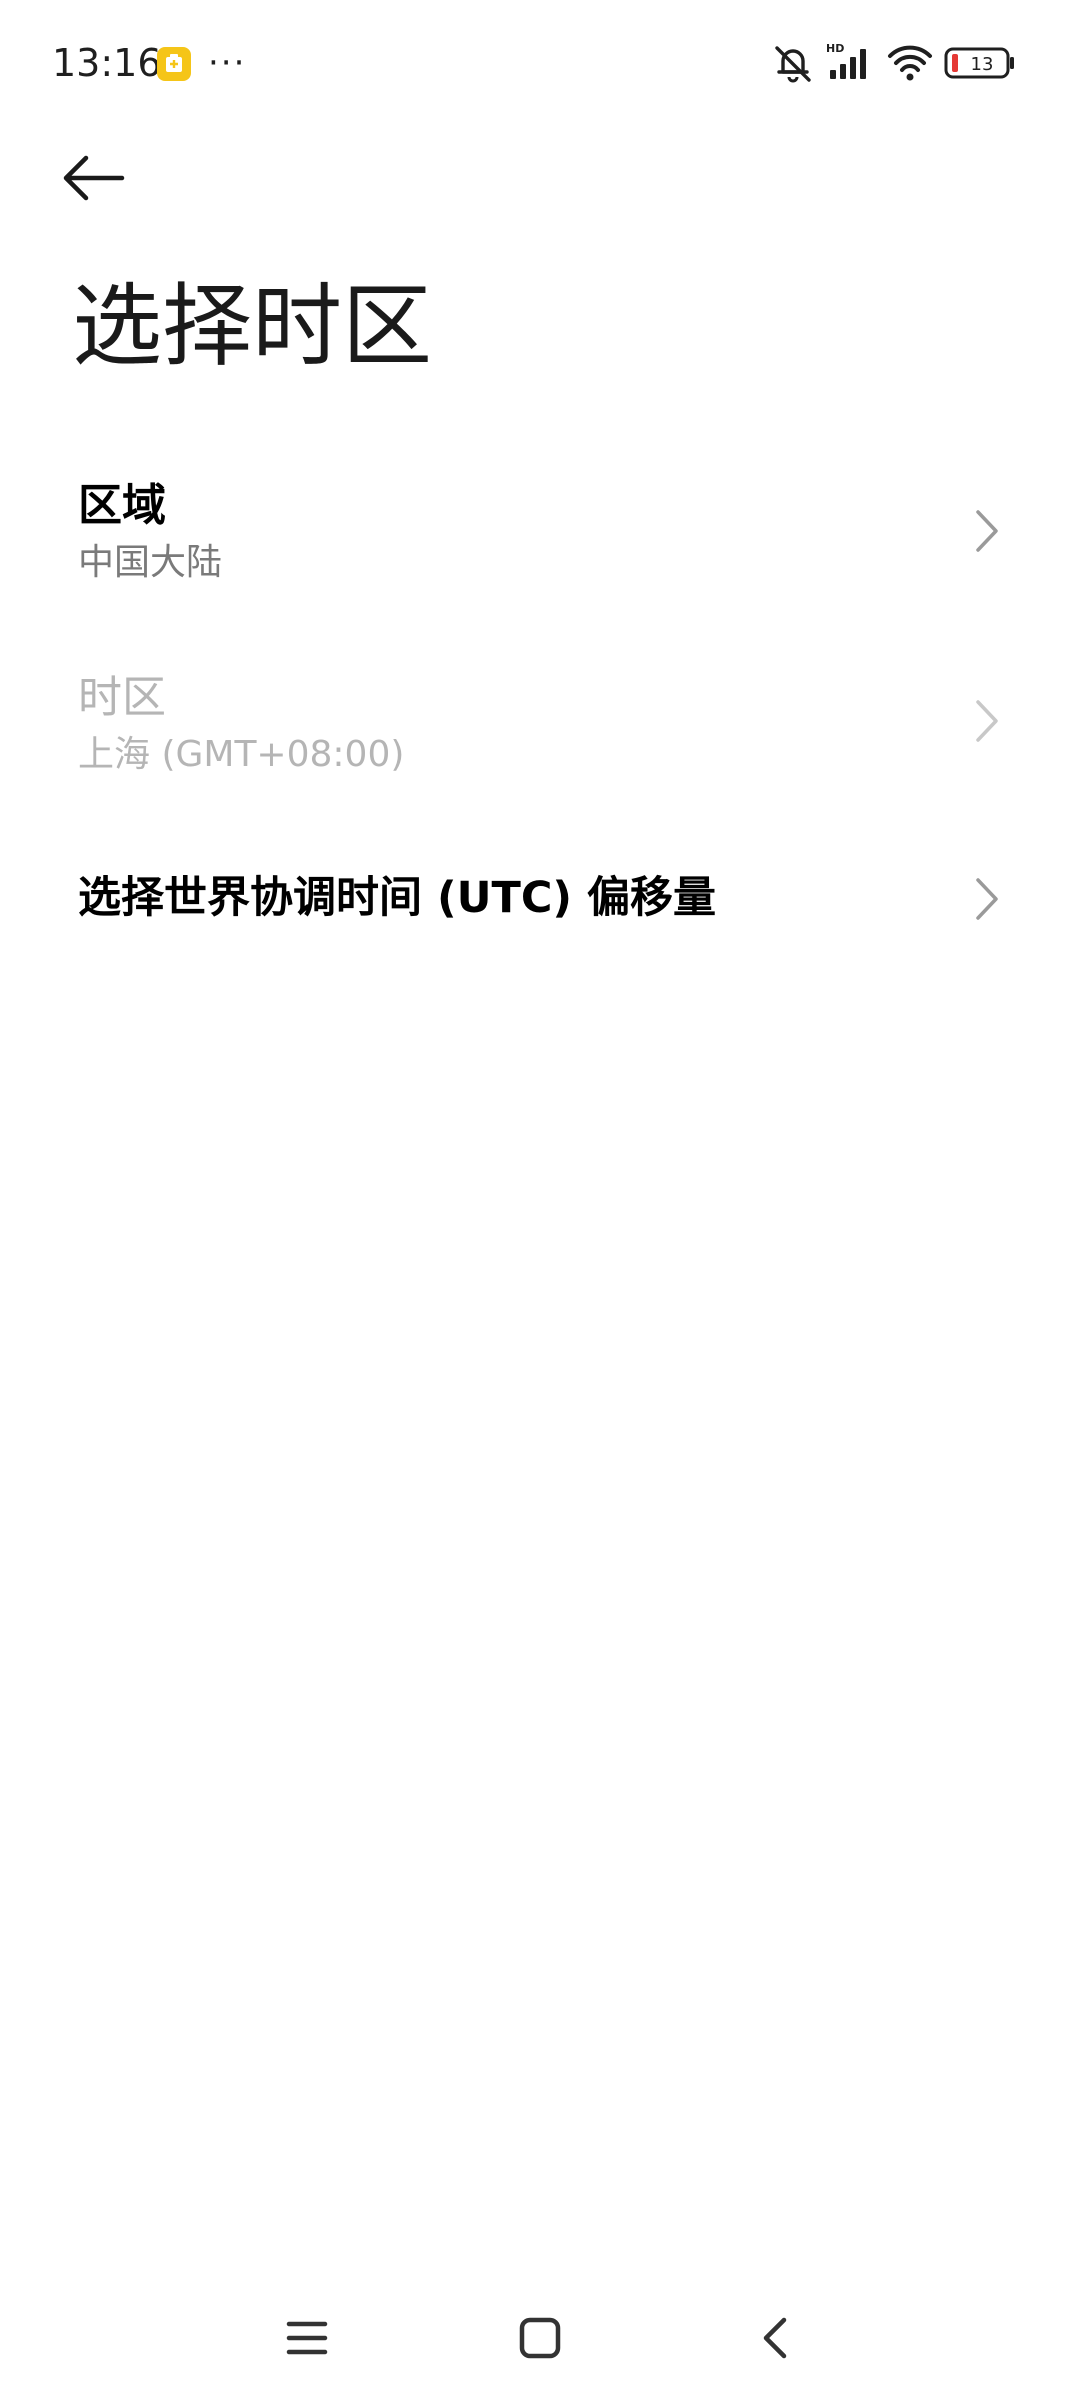 The width and height of the screenshot is (1080, 2403). I want to click on navigation-bar, so click(540, 2341).